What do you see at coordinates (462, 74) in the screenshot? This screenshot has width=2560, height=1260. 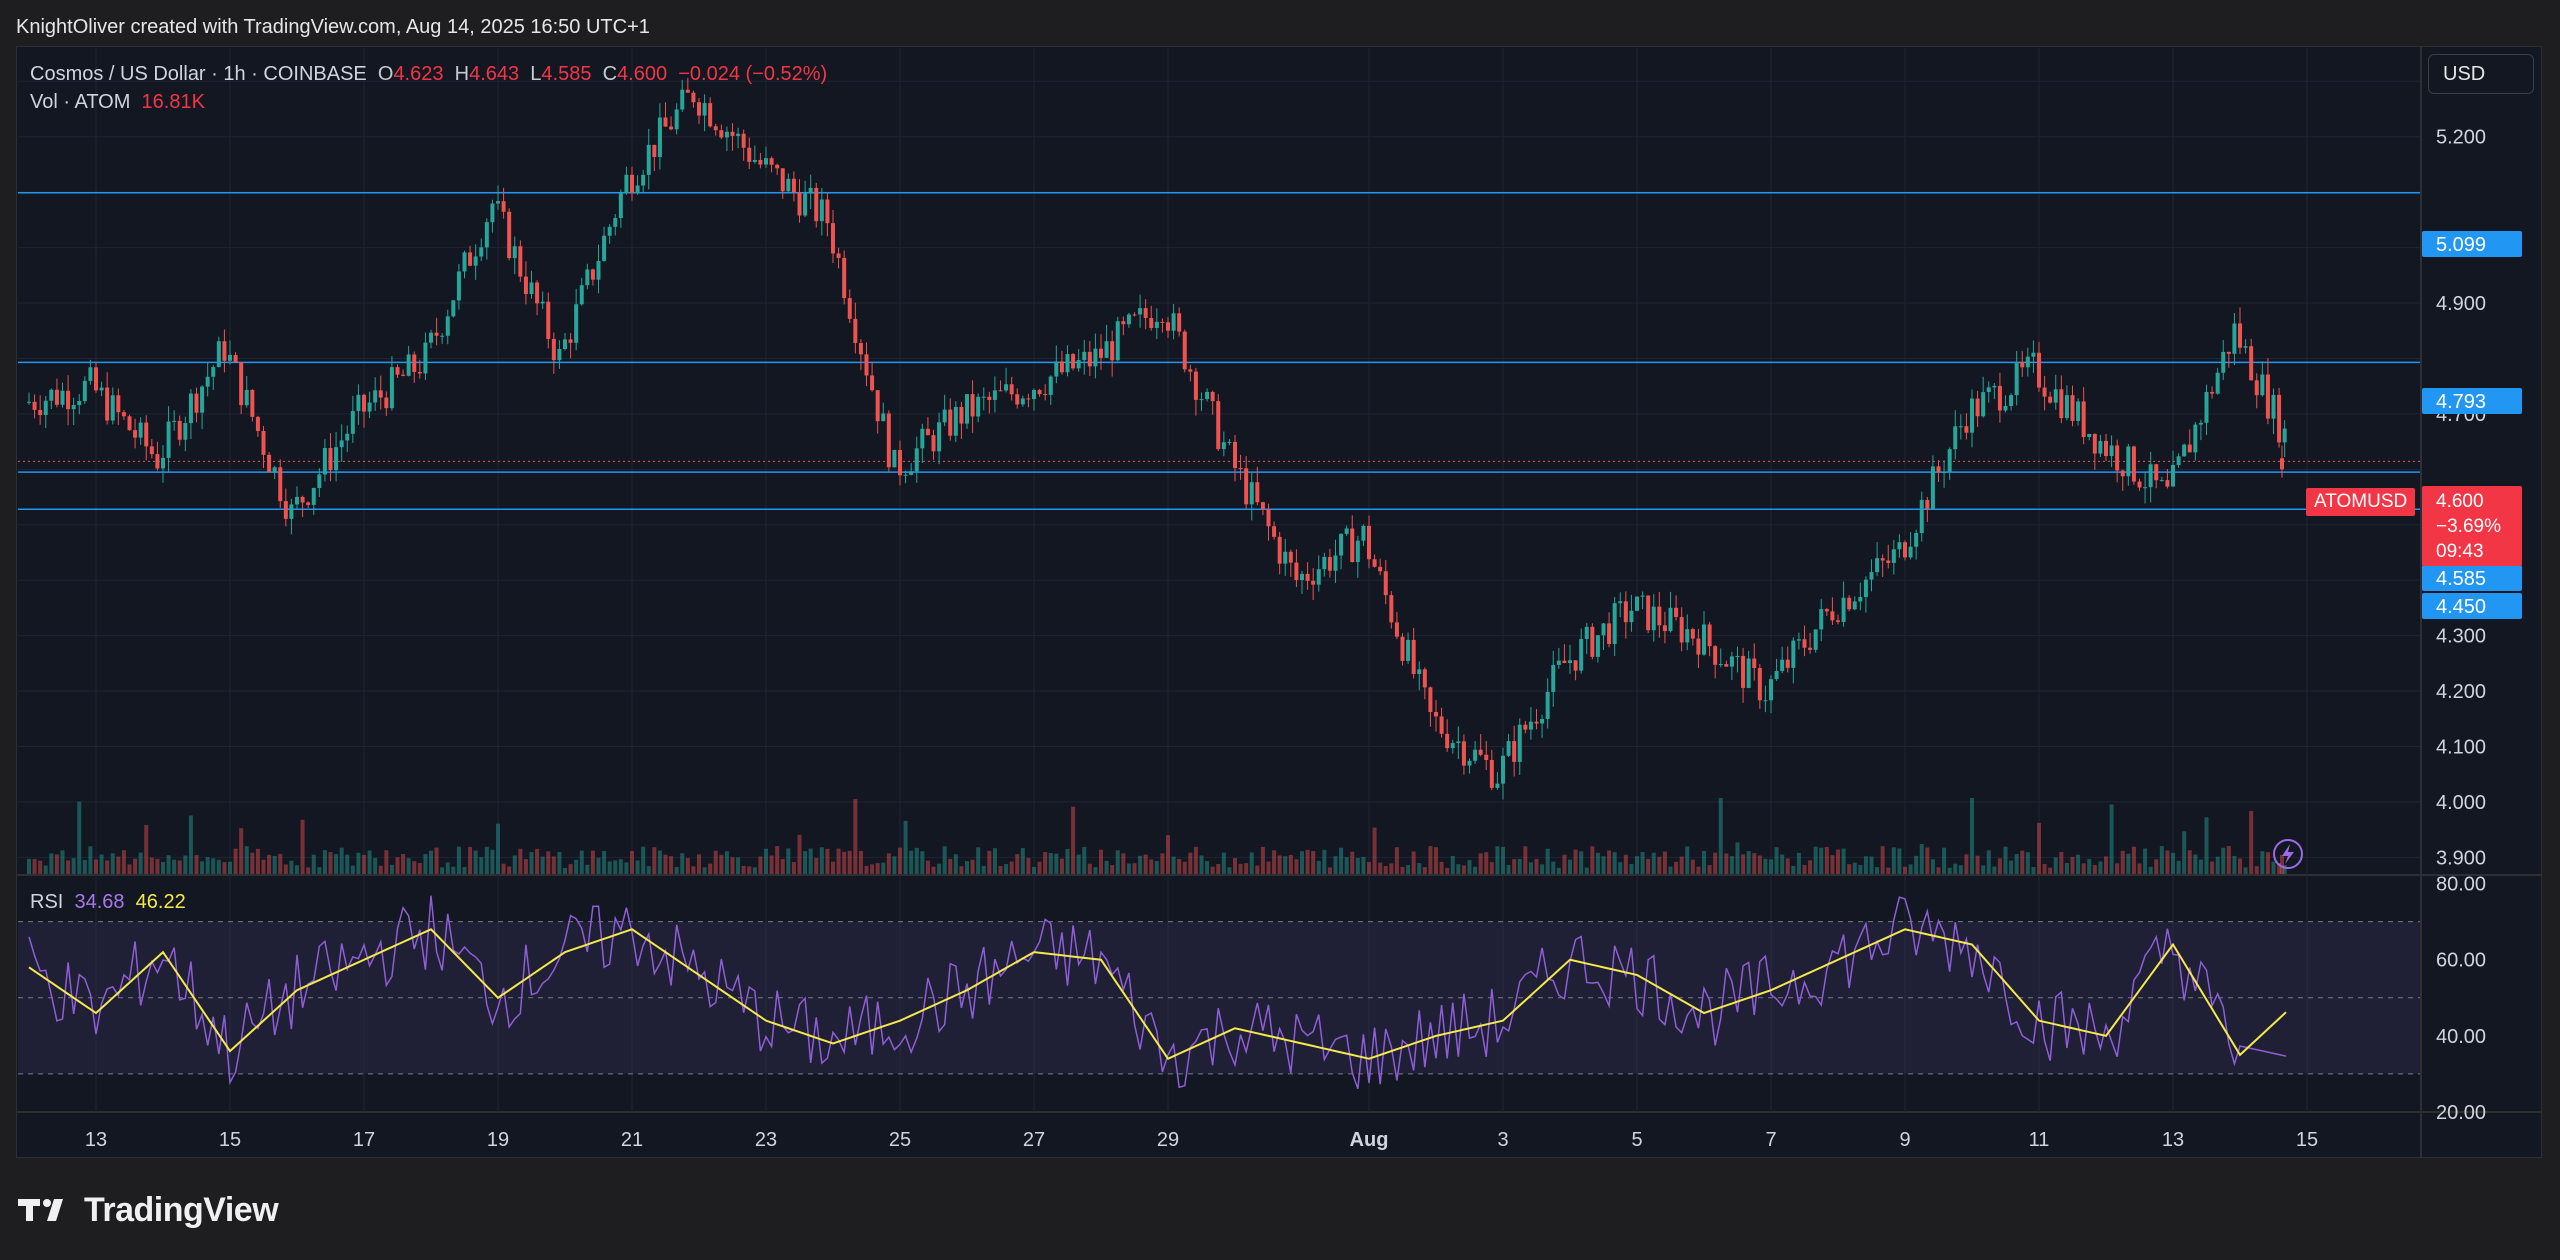 I see `high-label: H` at bounding box center [462, 74].